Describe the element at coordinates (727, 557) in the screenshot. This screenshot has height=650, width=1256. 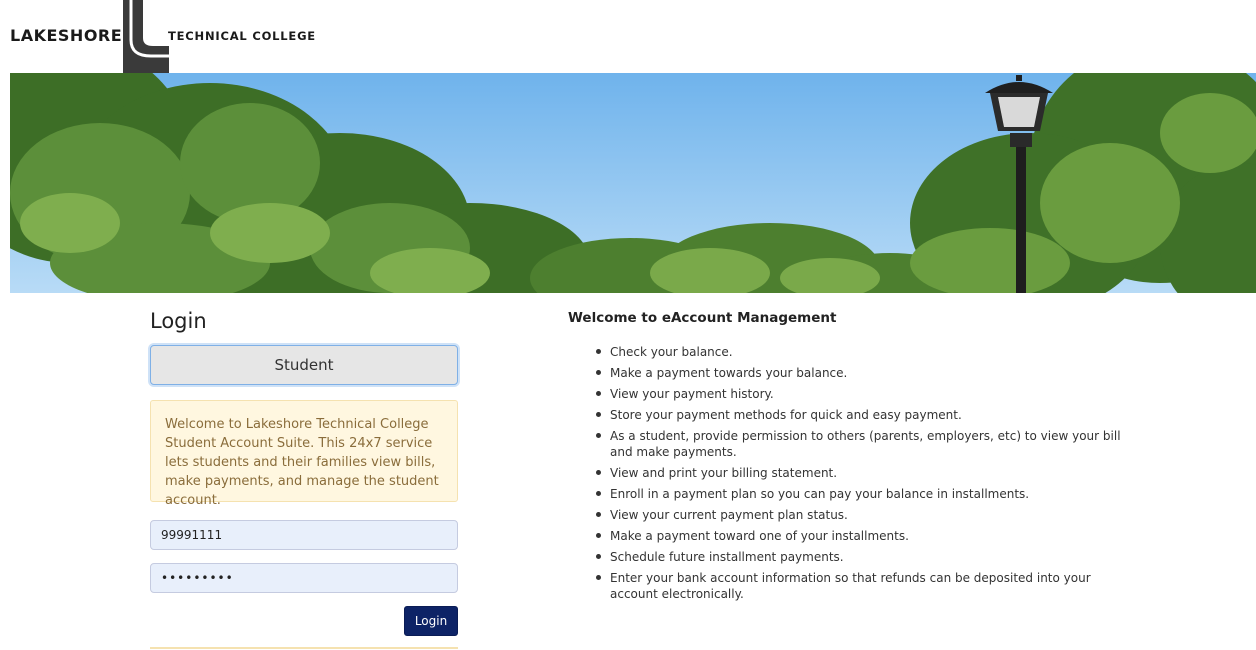
I see `list-item-text: Schedule future installment payments.` at that location.